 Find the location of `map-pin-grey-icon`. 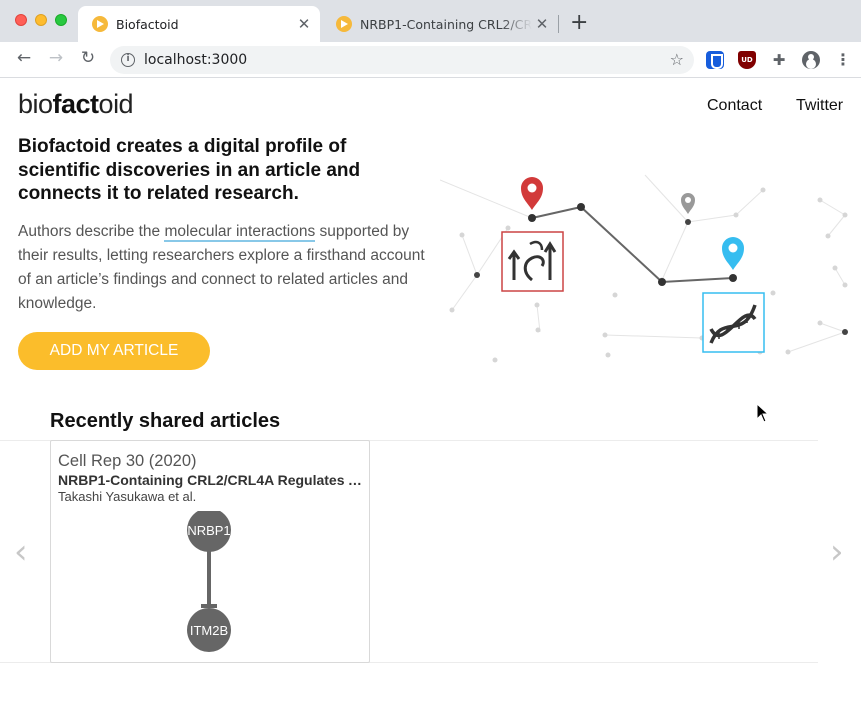

map-pin-grey-icon is located at coordinates (688, 203).